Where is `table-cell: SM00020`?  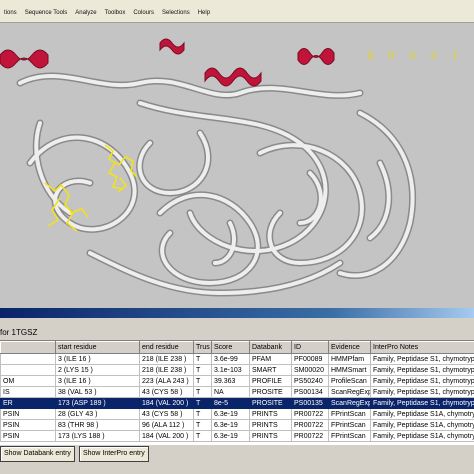
table-cell: SM00020 is located at coordinates (310, 370).